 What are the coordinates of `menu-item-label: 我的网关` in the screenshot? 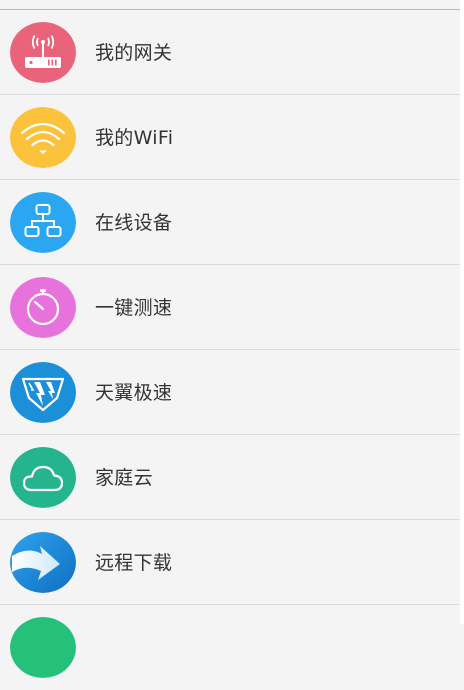 It's located at (134, 52).